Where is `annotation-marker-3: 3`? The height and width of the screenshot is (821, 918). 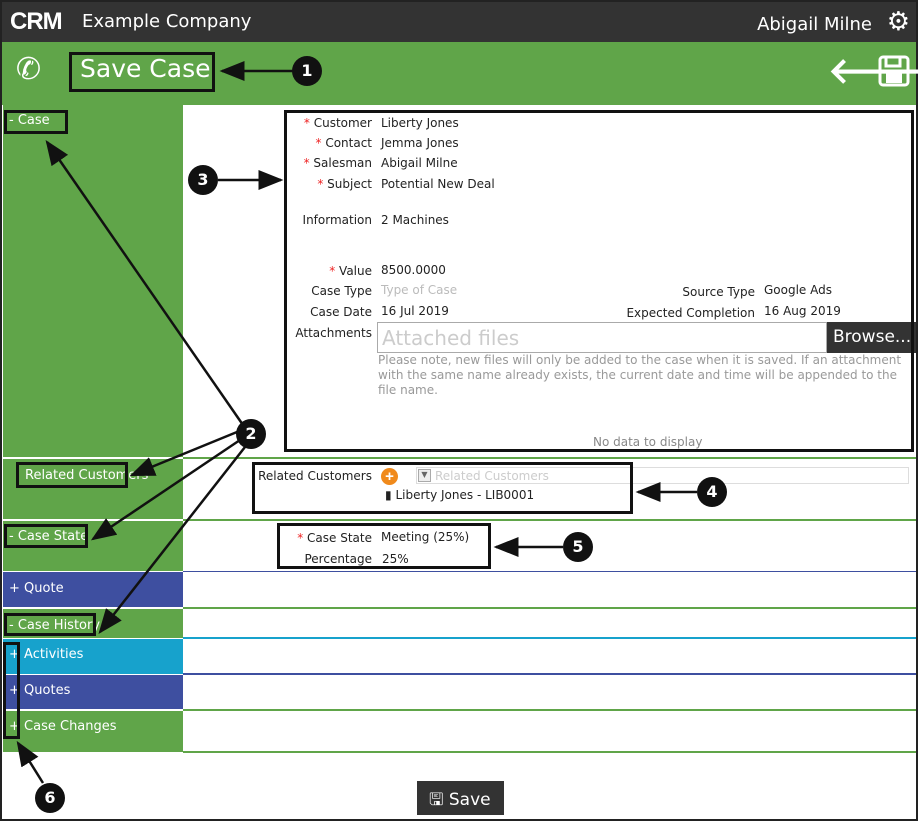
annotation-marker-3: 3 is located at coordinates (203, 180).